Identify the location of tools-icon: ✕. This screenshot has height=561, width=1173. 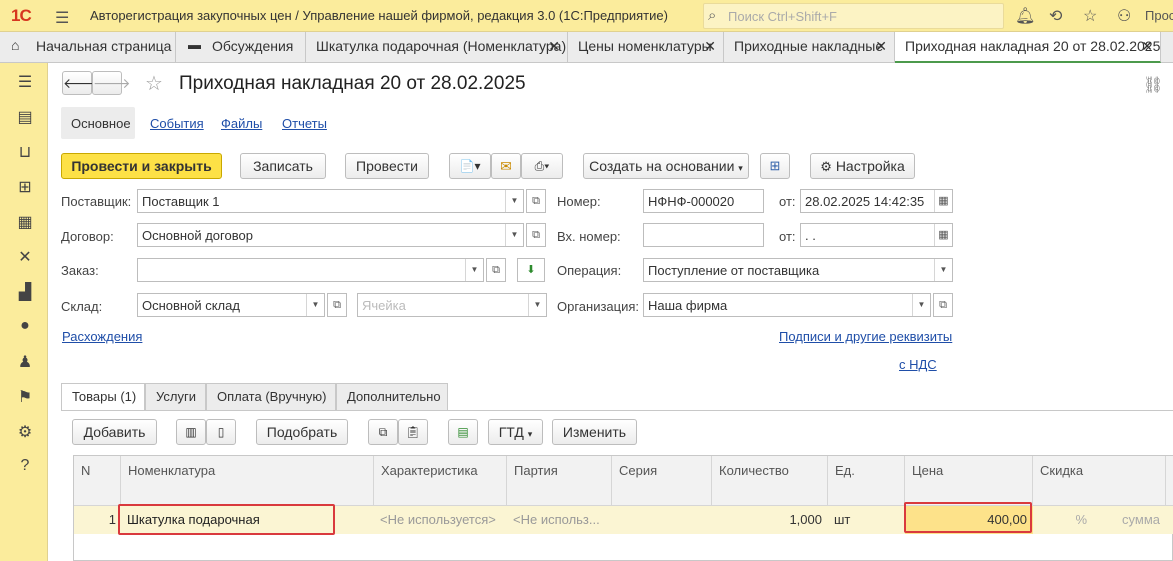
(25, 257).